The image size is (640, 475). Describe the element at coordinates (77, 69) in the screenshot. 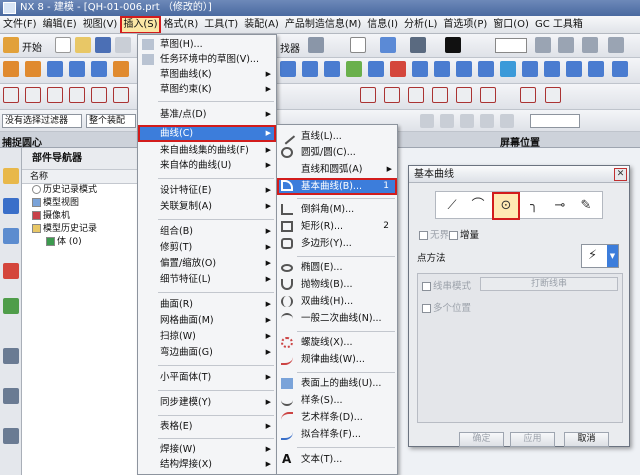

I see `cylinder-icon` at that location.